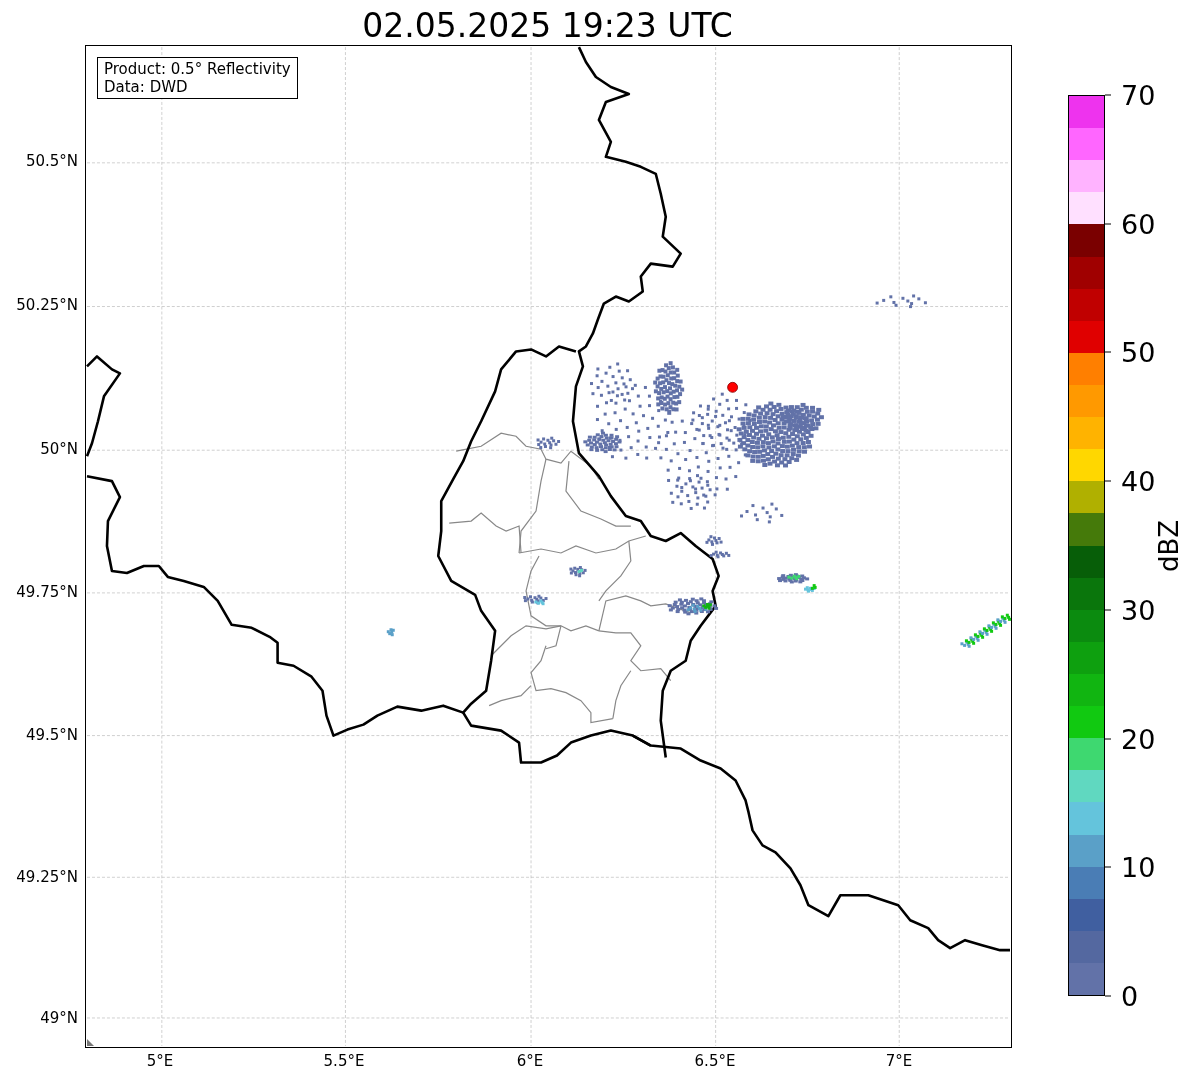 This screenshot has width=1202, height=1081. I want to click on colorbar-tick-label: 20, so click(1138, 739).